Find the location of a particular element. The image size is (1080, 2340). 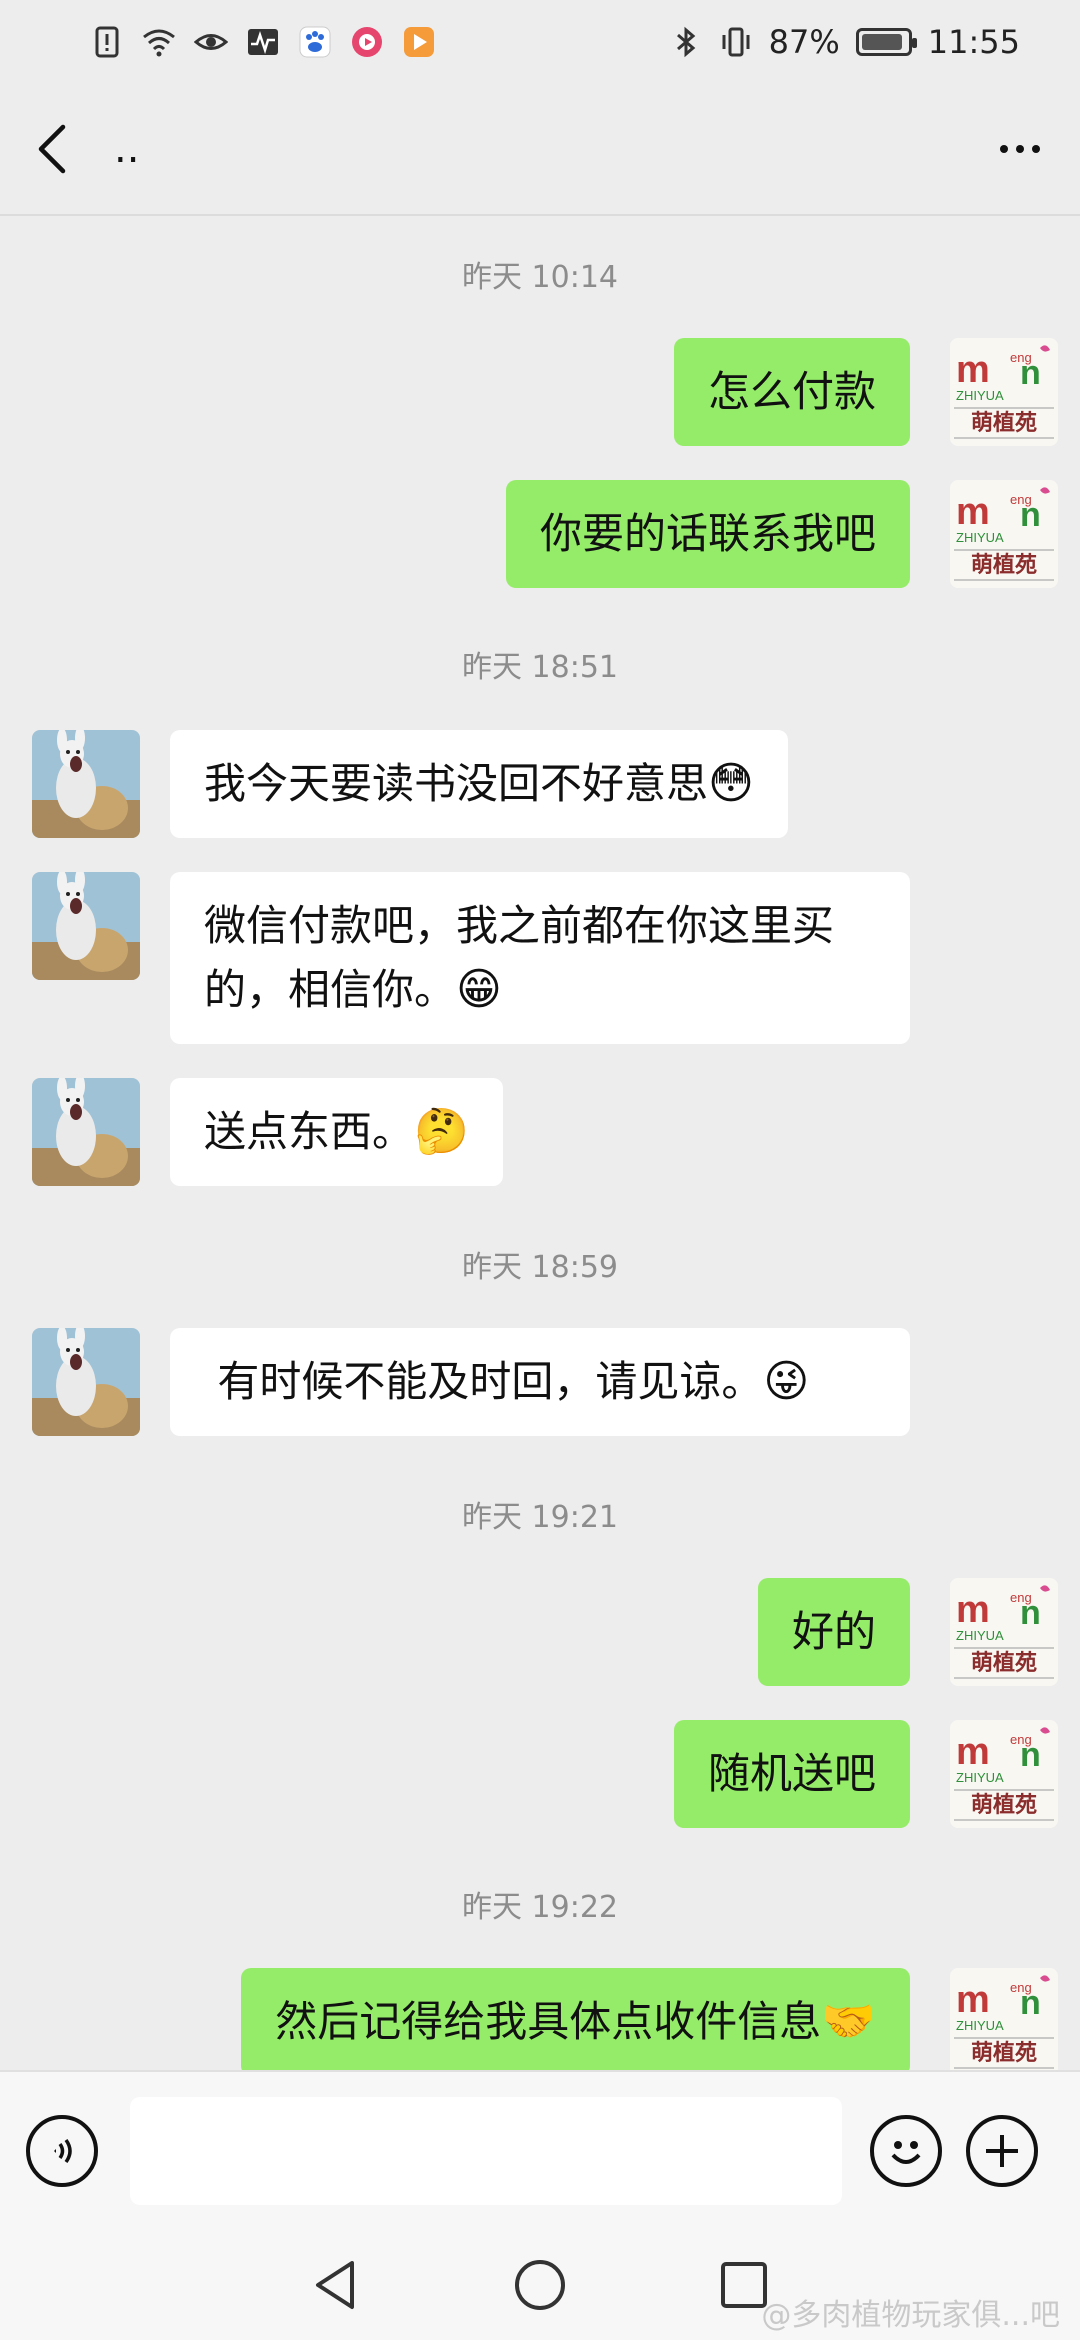

message-text: 好的 is located at coordinates (833, 1631).